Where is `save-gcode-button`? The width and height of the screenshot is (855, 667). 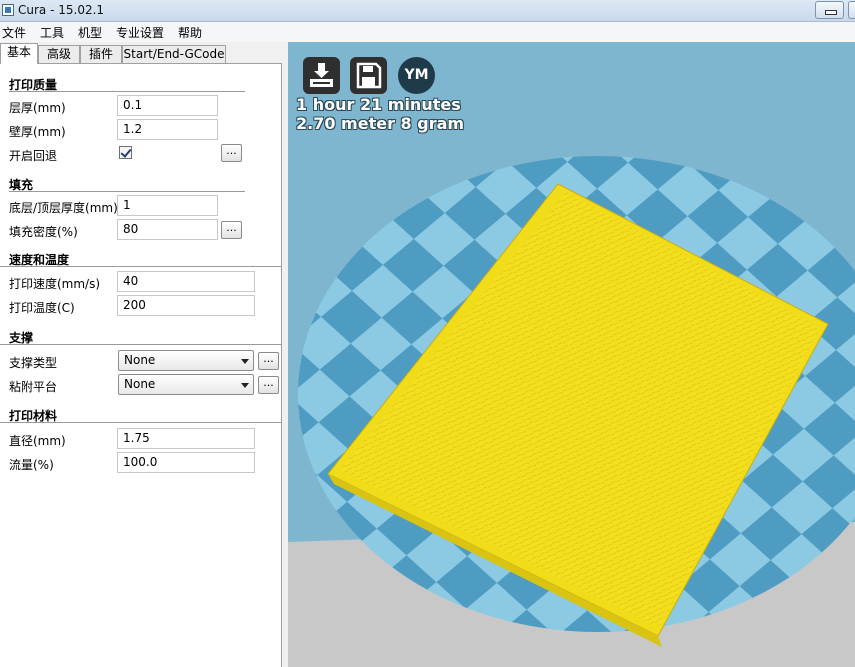 save-gcode-button is located at coordinates (368, 75).